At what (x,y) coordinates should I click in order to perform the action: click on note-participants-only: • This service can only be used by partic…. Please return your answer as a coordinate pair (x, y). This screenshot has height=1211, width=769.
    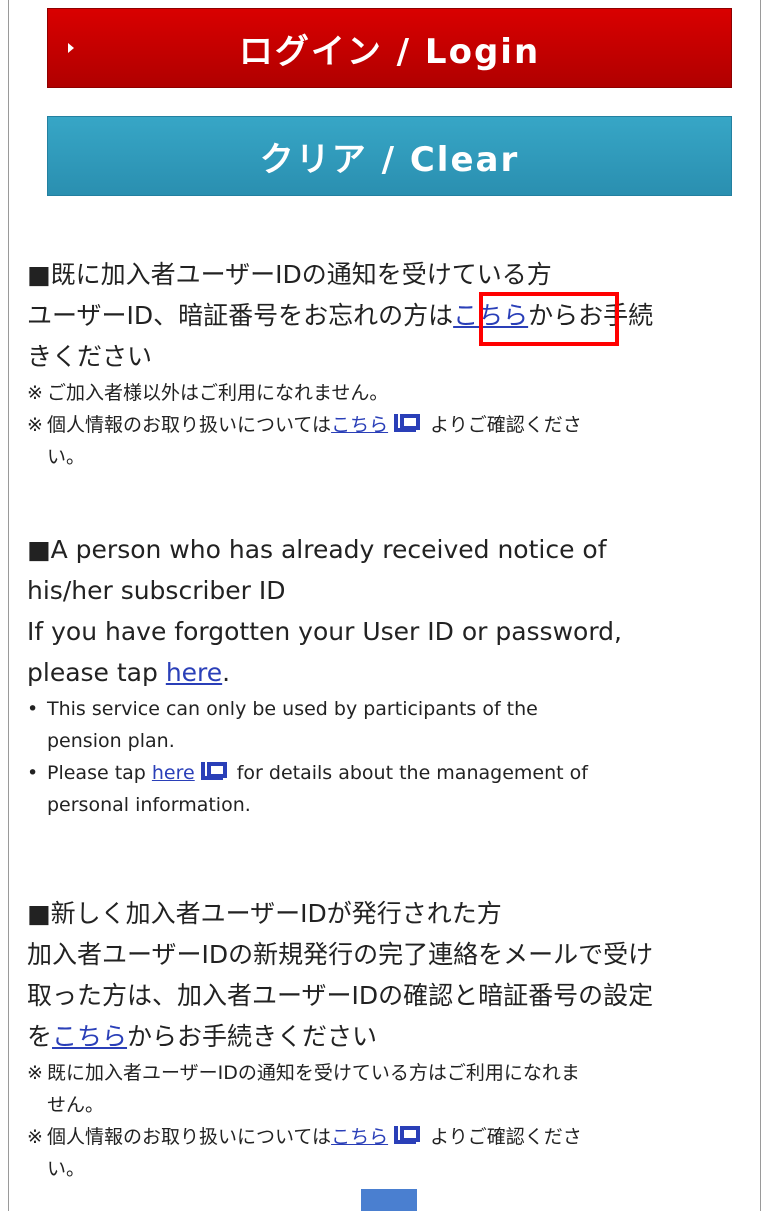
    Looking at the image, I should click on (387, 709).